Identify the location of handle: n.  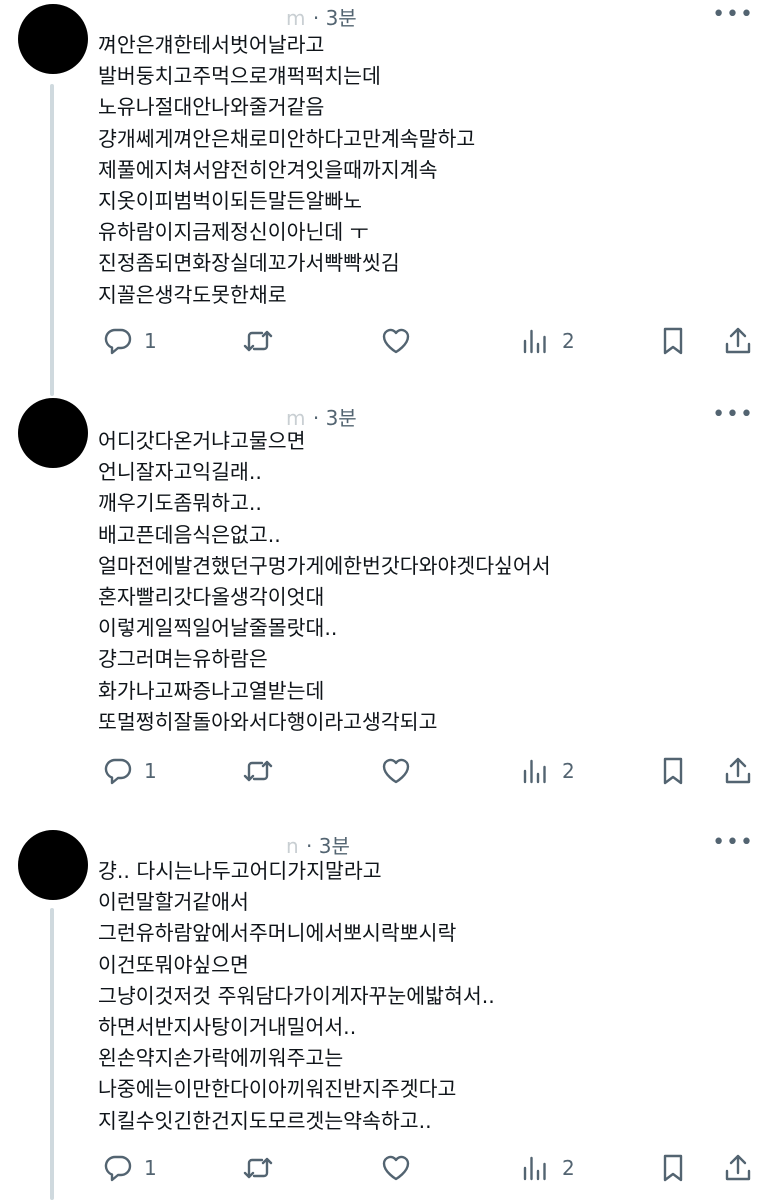
(293, 846).